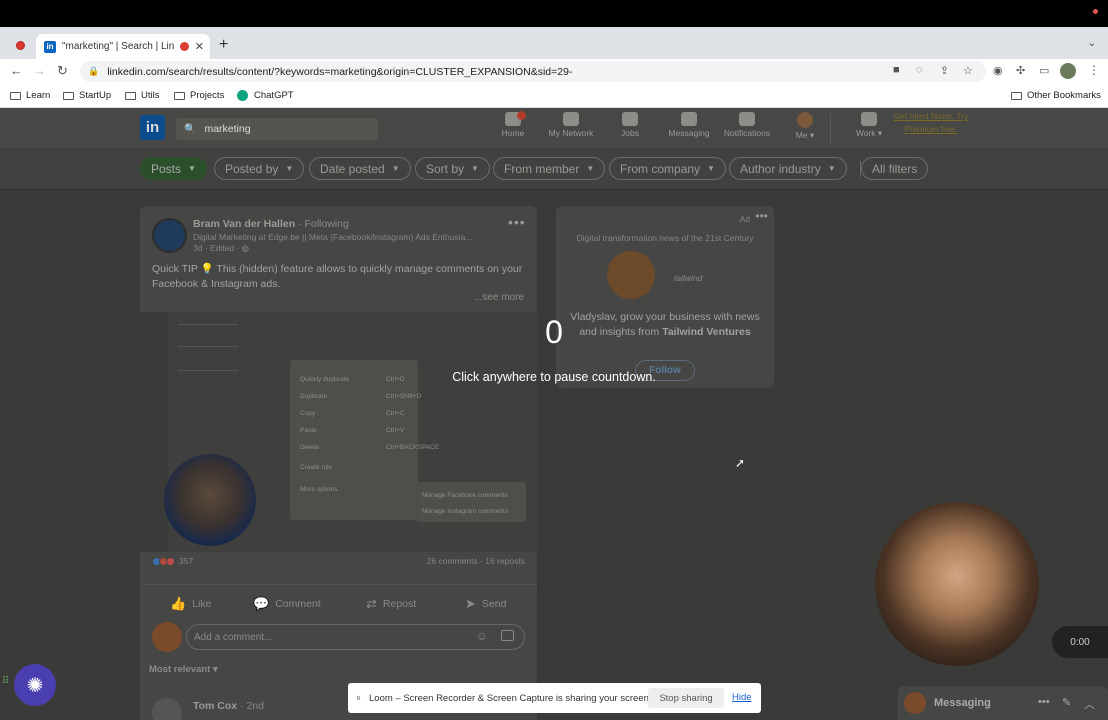 This screenshot has width=1108, height=720. Describe the element at coordinates (630, 125) in the screenshot. I see `nav-jobs: Jobs` at that location.